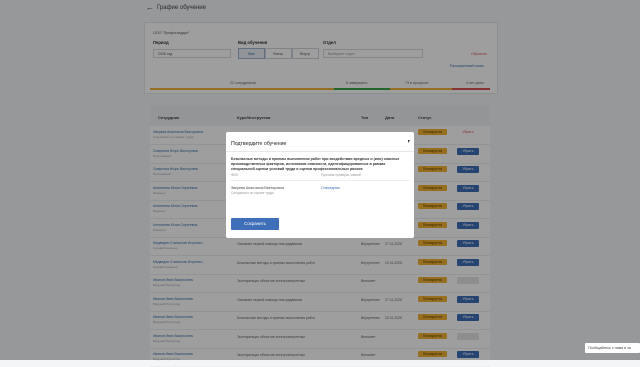  I want to click on dialog-divider, so click(320, 151).